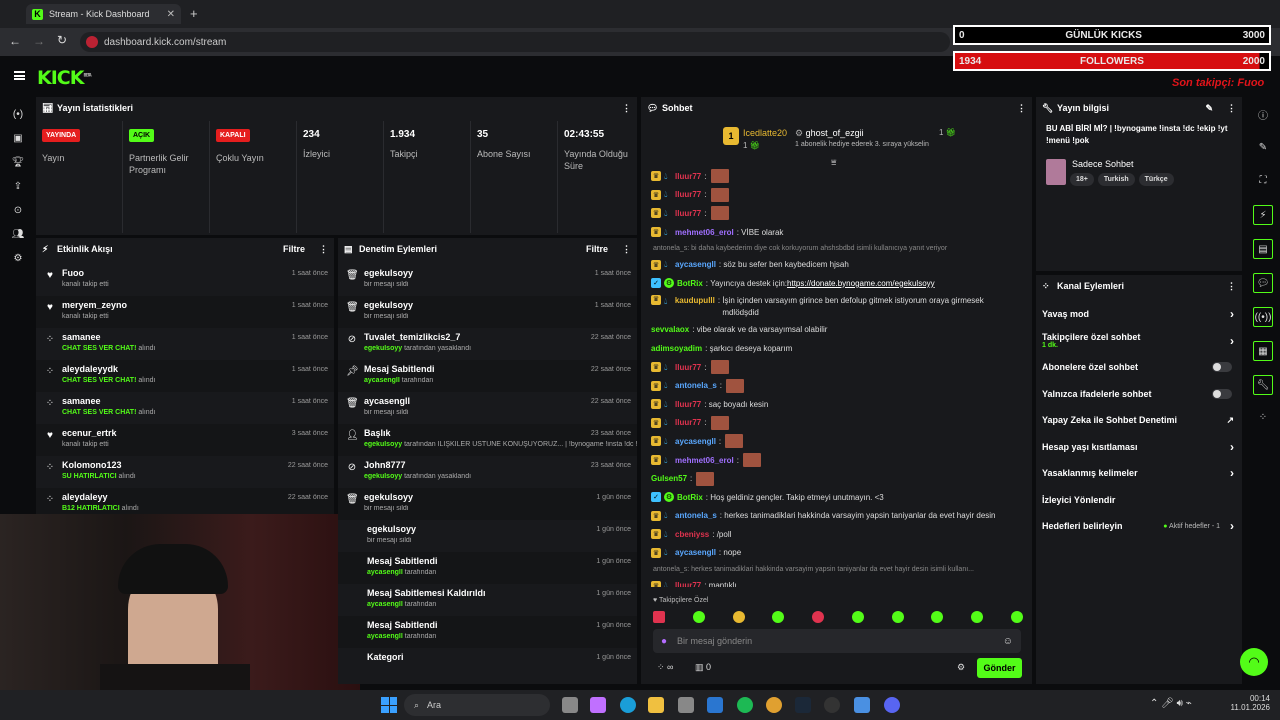 Image resolution: width=1280 pixels, height=720 pixels. Describe the element at coordinates (836, 553) in the screenshot. I see `chat-message: ♛ 💧︎ aycasengll: nope` at that location.